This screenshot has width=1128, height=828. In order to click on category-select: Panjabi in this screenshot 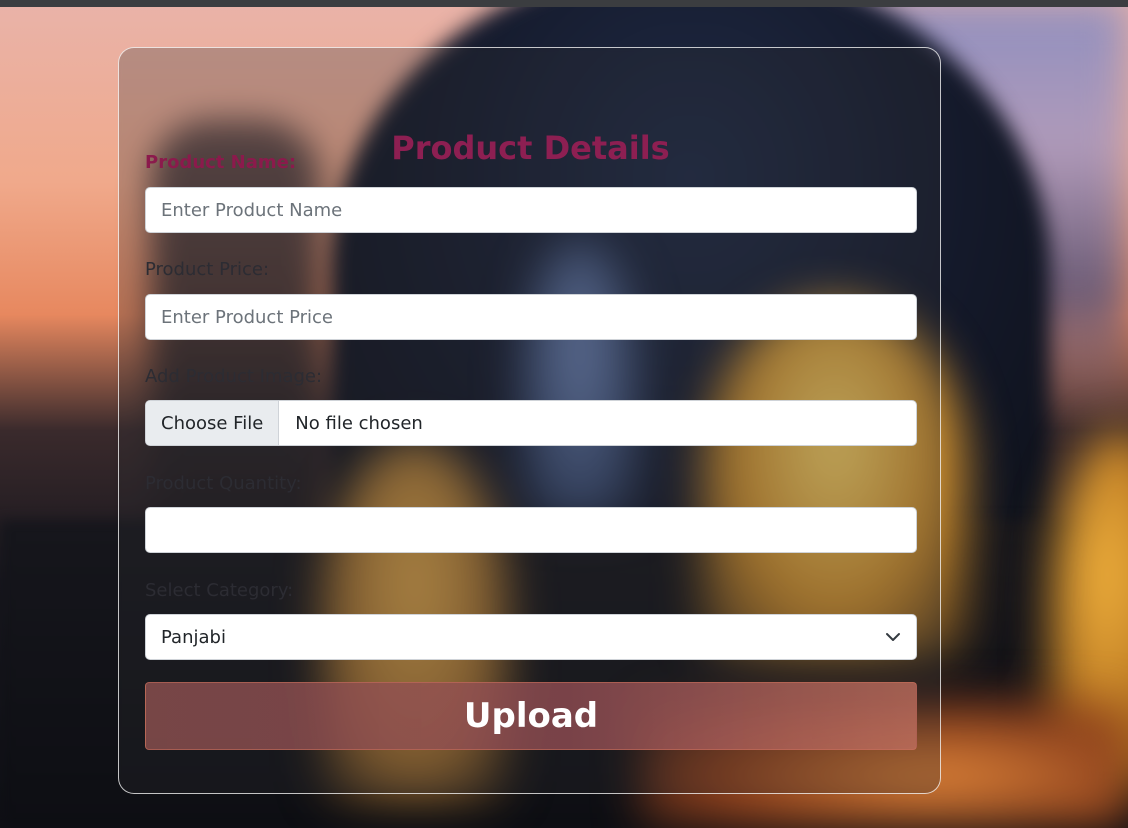, I will do `click(531, 637)`.